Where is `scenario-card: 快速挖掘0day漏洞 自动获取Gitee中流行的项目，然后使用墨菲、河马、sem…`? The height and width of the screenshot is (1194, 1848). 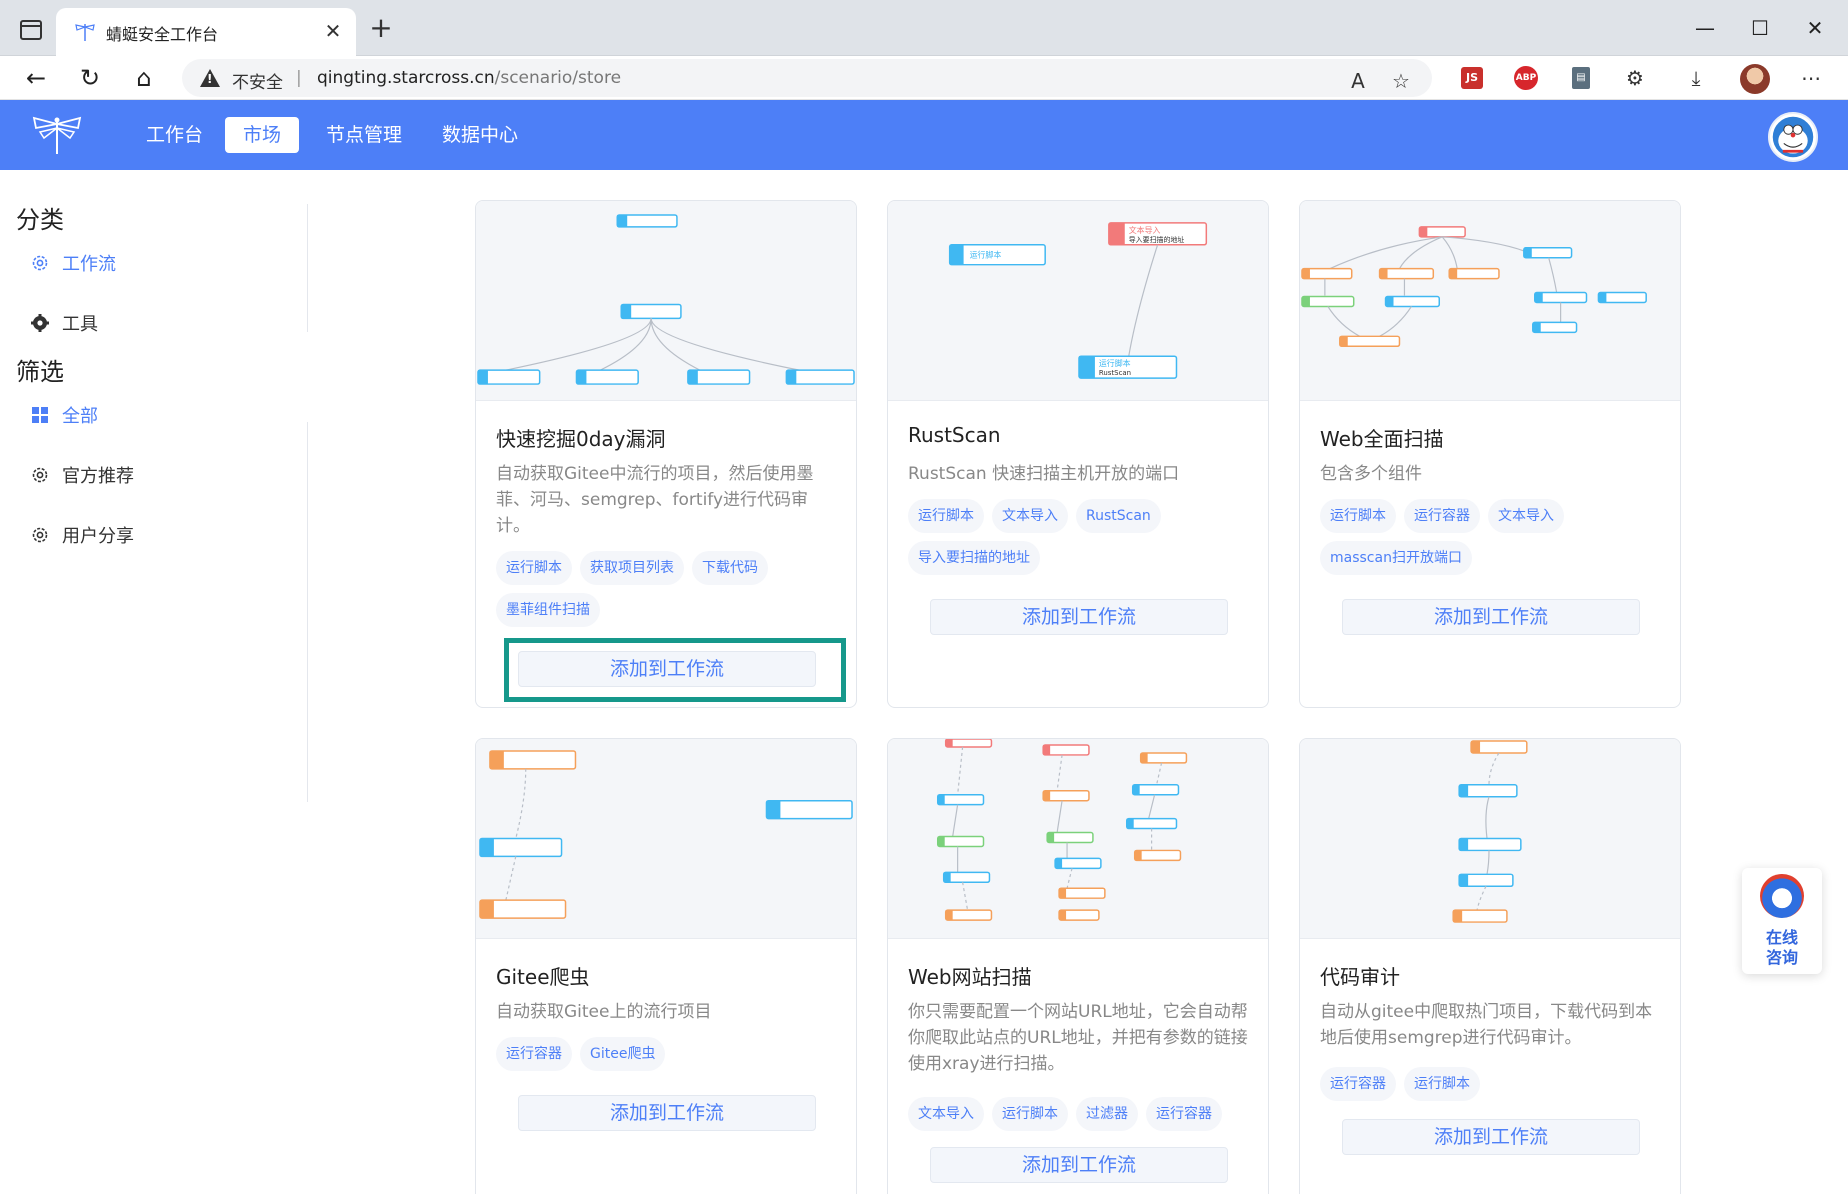
scenario-card: 快速挖掘0day漏洞 自动获取Gitee中流行的项目，然后使用墨菲、河马、sem… is located at coordinates (666, 454).